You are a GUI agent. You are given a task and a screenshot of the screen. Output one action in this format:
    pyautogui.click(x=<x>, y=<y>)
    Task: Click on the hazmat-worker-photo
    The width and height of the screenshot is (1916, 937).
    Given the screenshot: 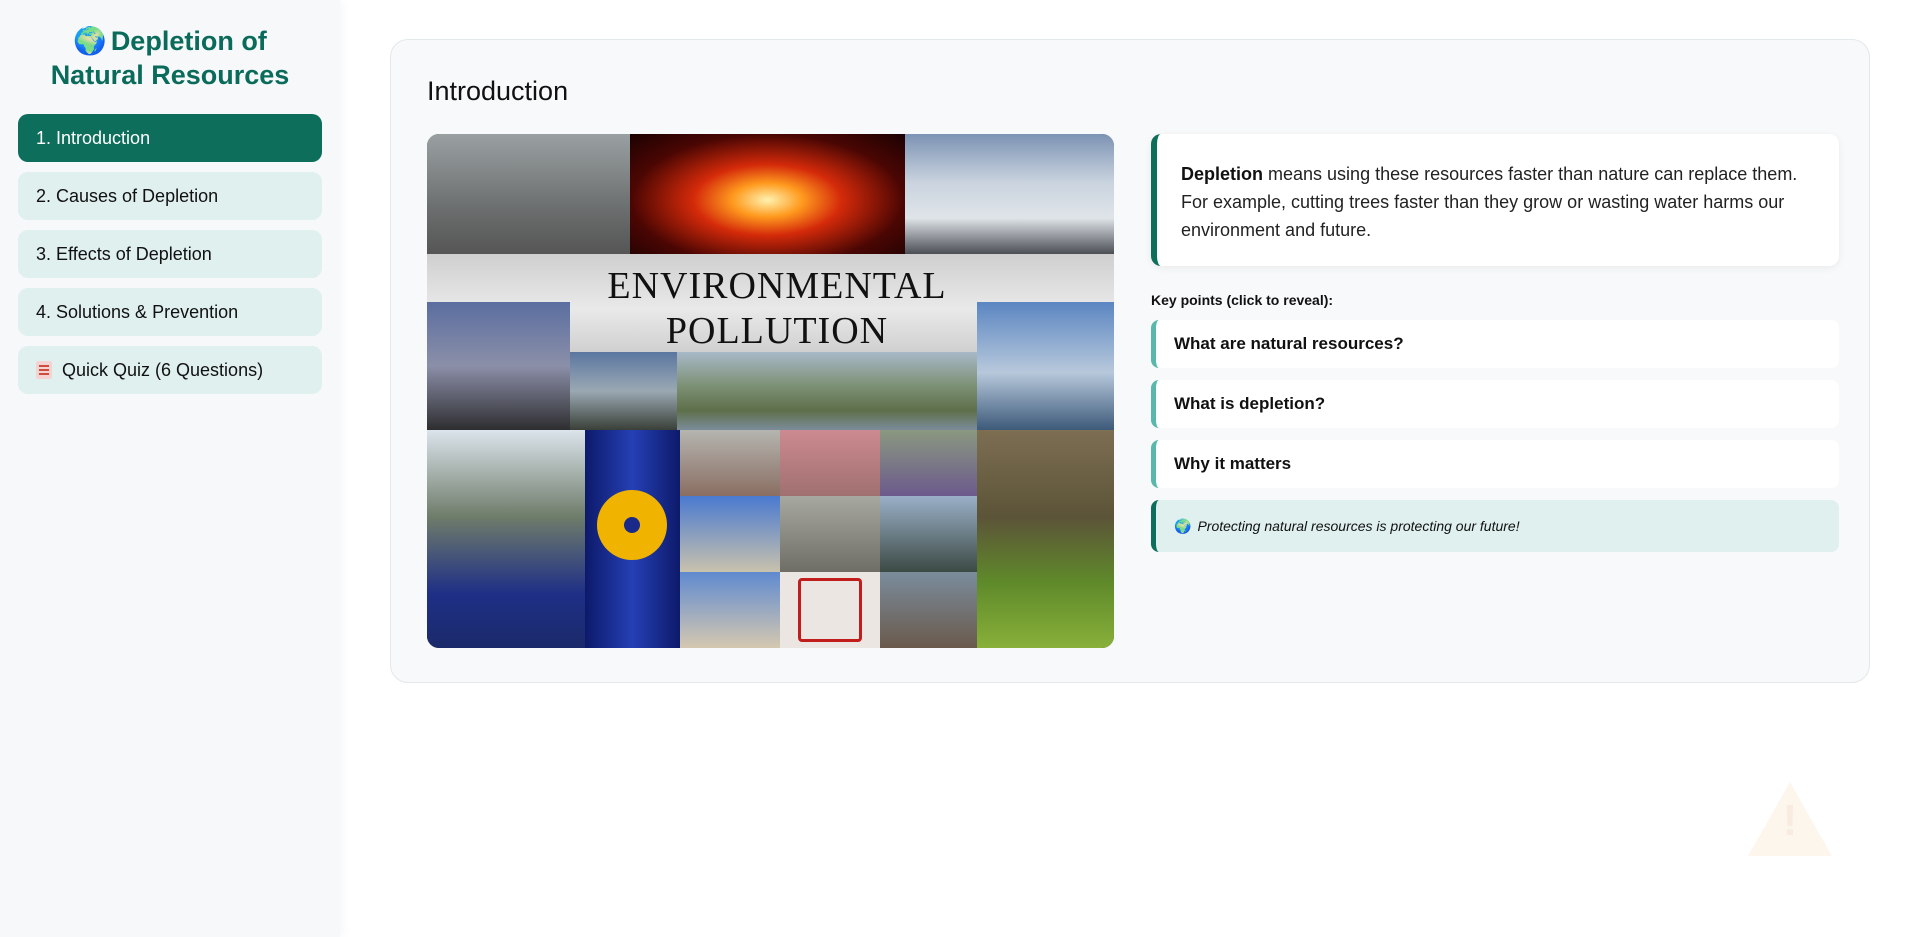 What is the action you would take?
    pyautogui.click(x=506, y=539)
    